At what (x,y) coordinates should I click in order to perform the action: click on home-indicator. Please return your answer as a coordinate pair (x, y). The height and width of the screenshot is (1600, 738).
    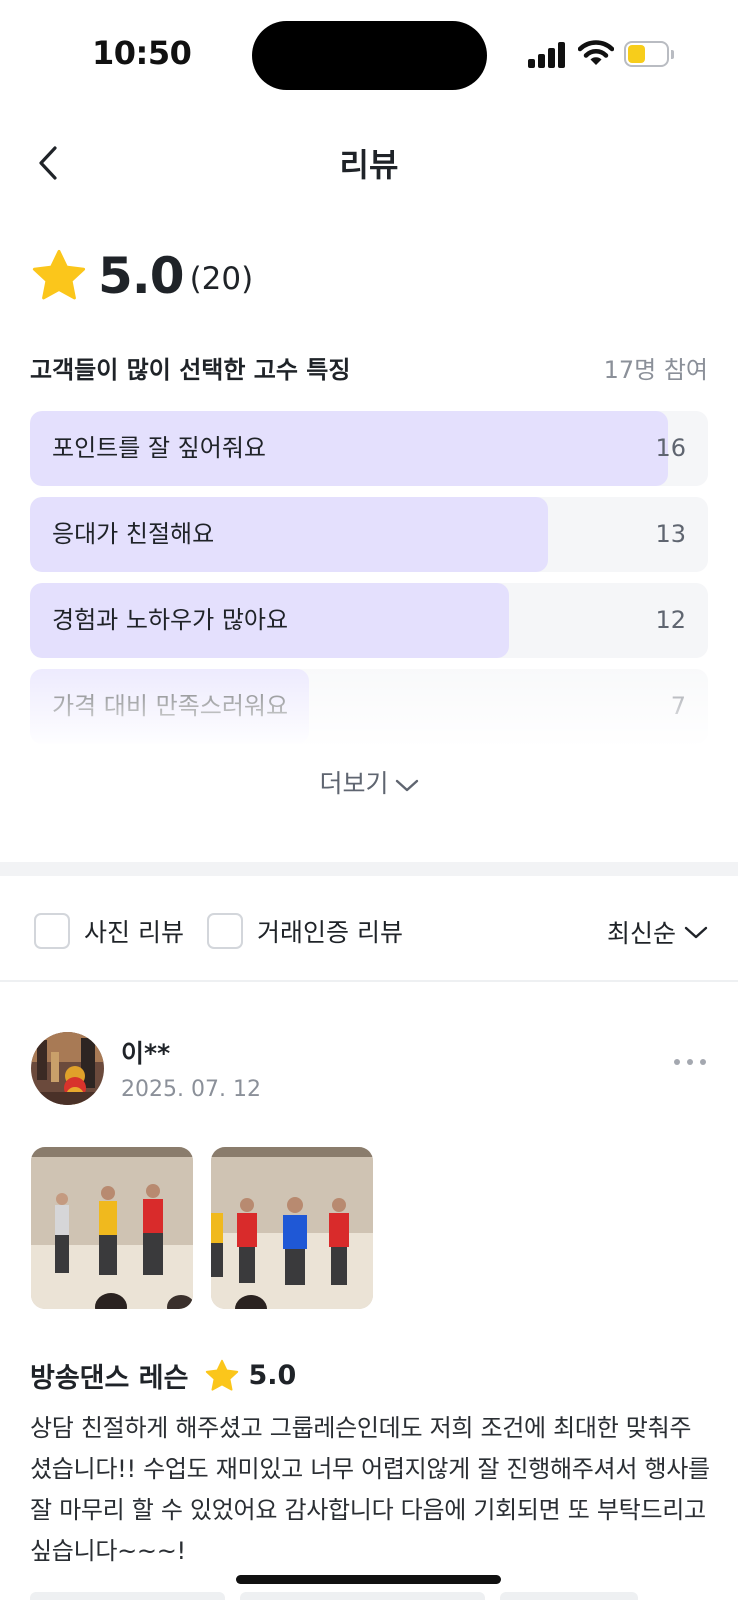
    Looking at the image, I should click on (368, 1579).